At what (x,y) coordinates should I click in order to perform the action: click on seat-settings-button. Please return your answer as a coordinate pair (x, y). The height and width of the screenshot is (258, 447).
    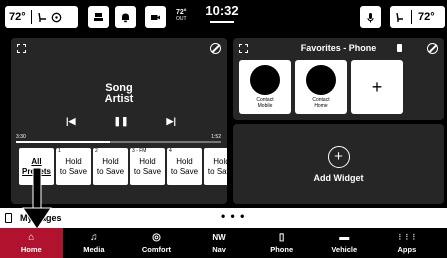
    Looking at the image, I should click on (98, 17).